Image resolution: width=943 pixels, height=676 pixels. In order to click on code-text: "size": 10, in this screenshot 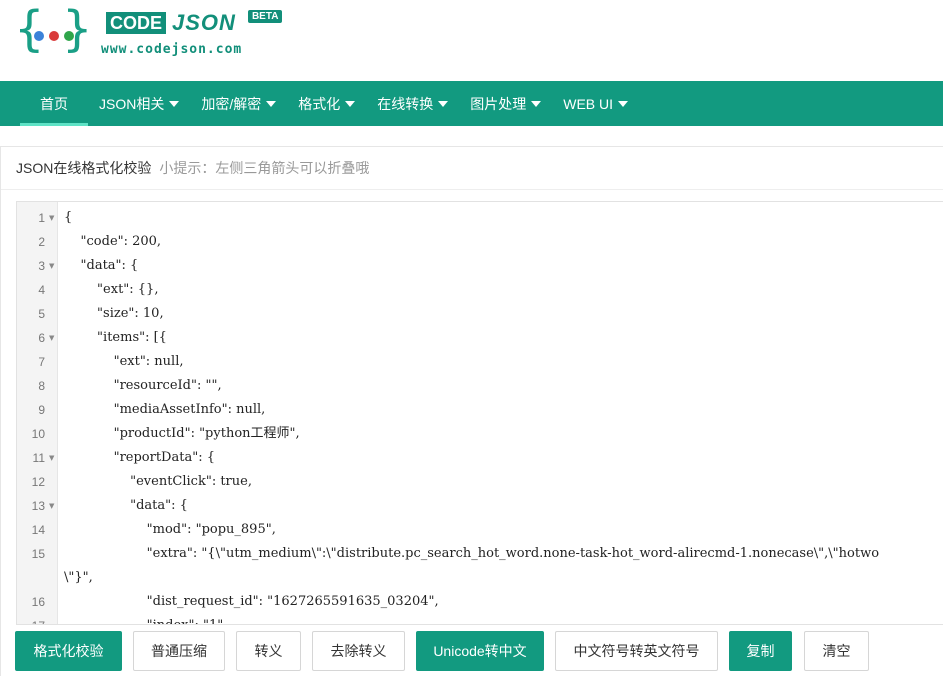, I will do `click(114, 313)`.